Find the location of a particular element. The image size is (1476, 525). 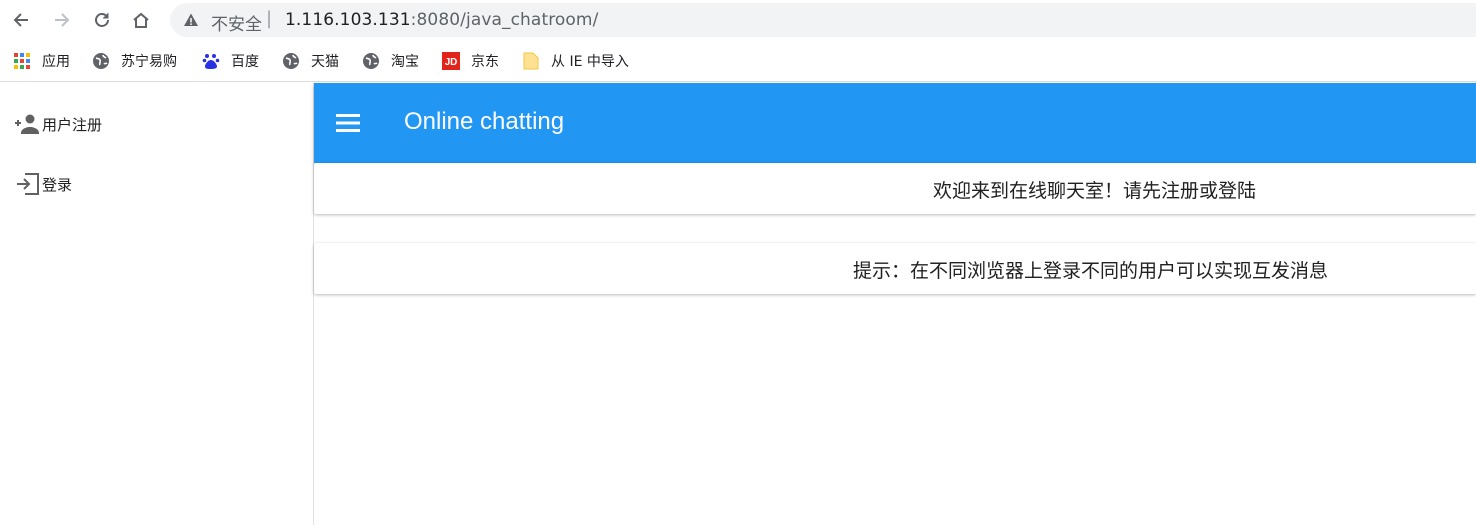

reload-button is located at coordinates (102, 20).